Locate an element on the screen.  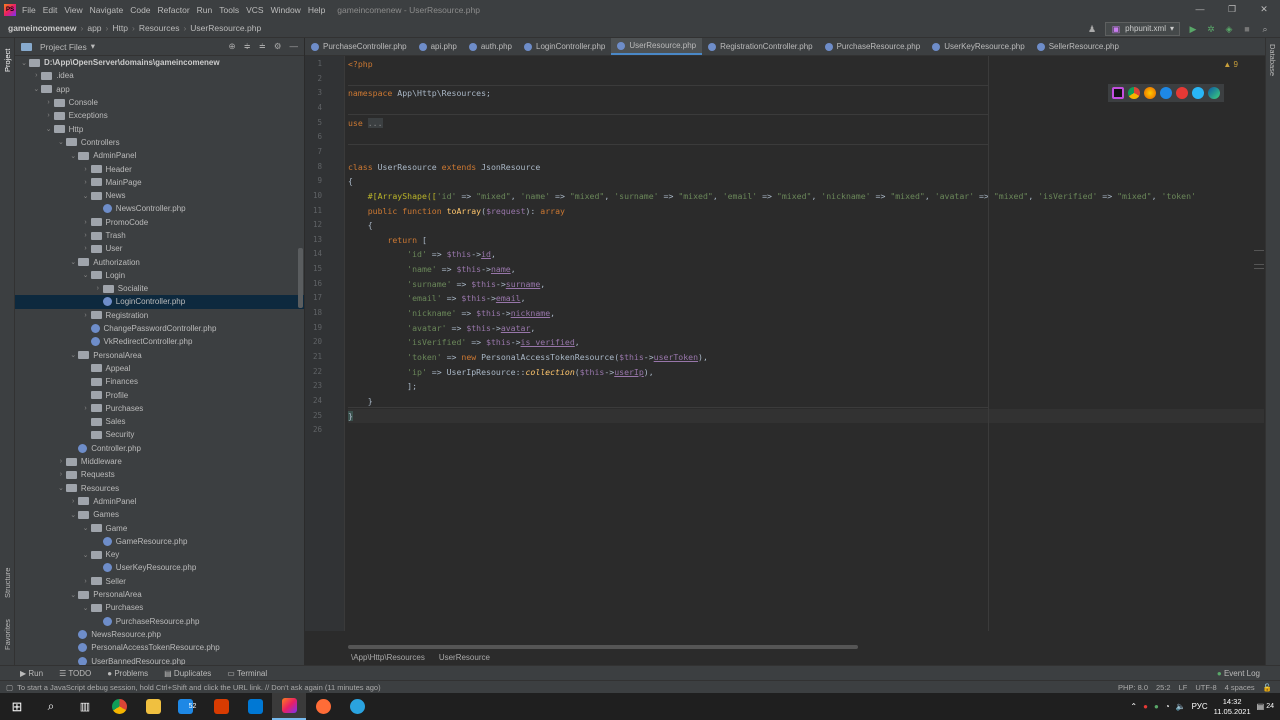
menu-item-help: Help is located at coordinates (316, 10).